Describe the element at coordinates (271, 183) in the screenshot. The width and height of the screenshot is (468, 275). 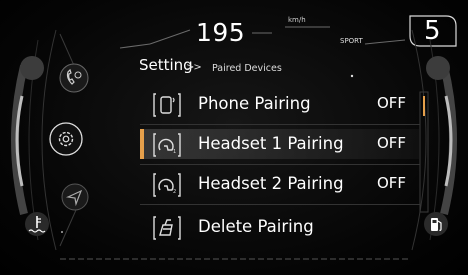
I see `menu-item-label: Headset 2 Pairing` at that location.